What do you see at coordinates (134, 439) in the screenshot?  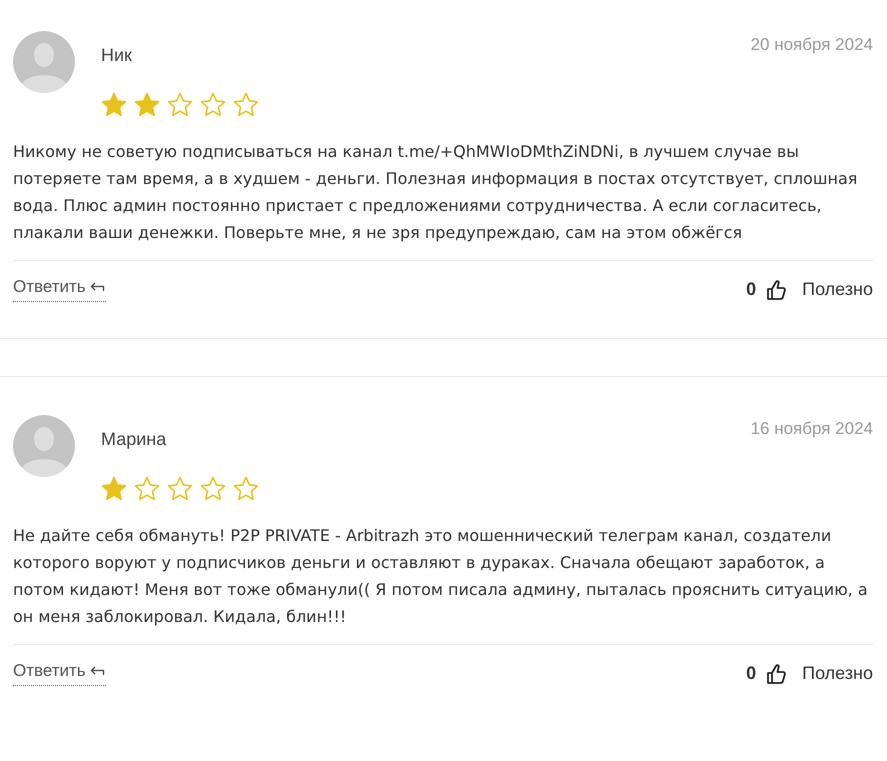 I see `author-name: Марина` at bounding box center [134, 439].